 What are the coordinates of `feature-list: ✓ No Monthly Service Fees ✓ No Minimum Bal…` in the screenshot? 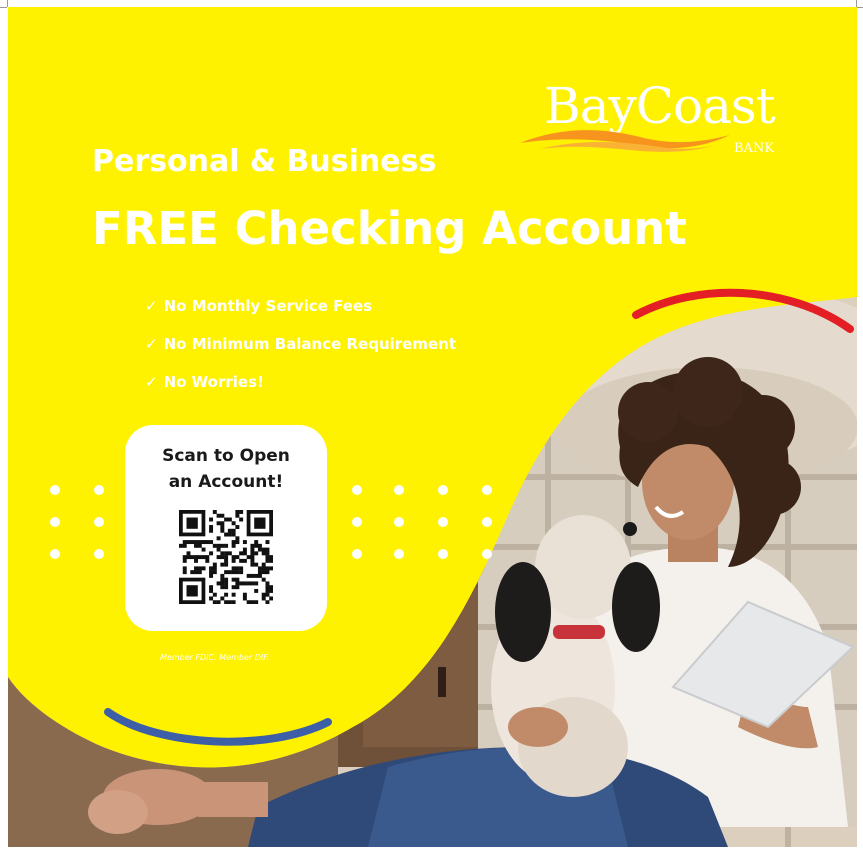 It's located at (300, 353).